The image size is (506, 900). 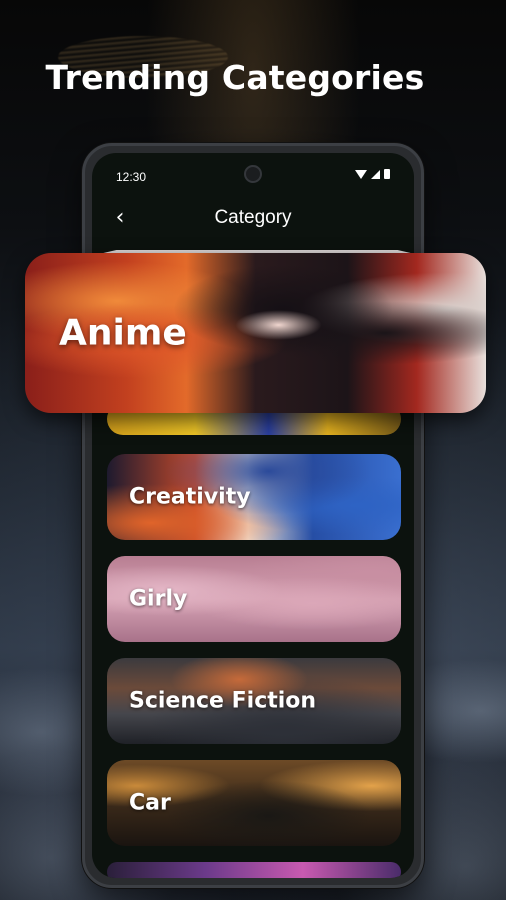 I want to click on category-card-science-fiction: Science Fiction, so click(x=254, y=701).